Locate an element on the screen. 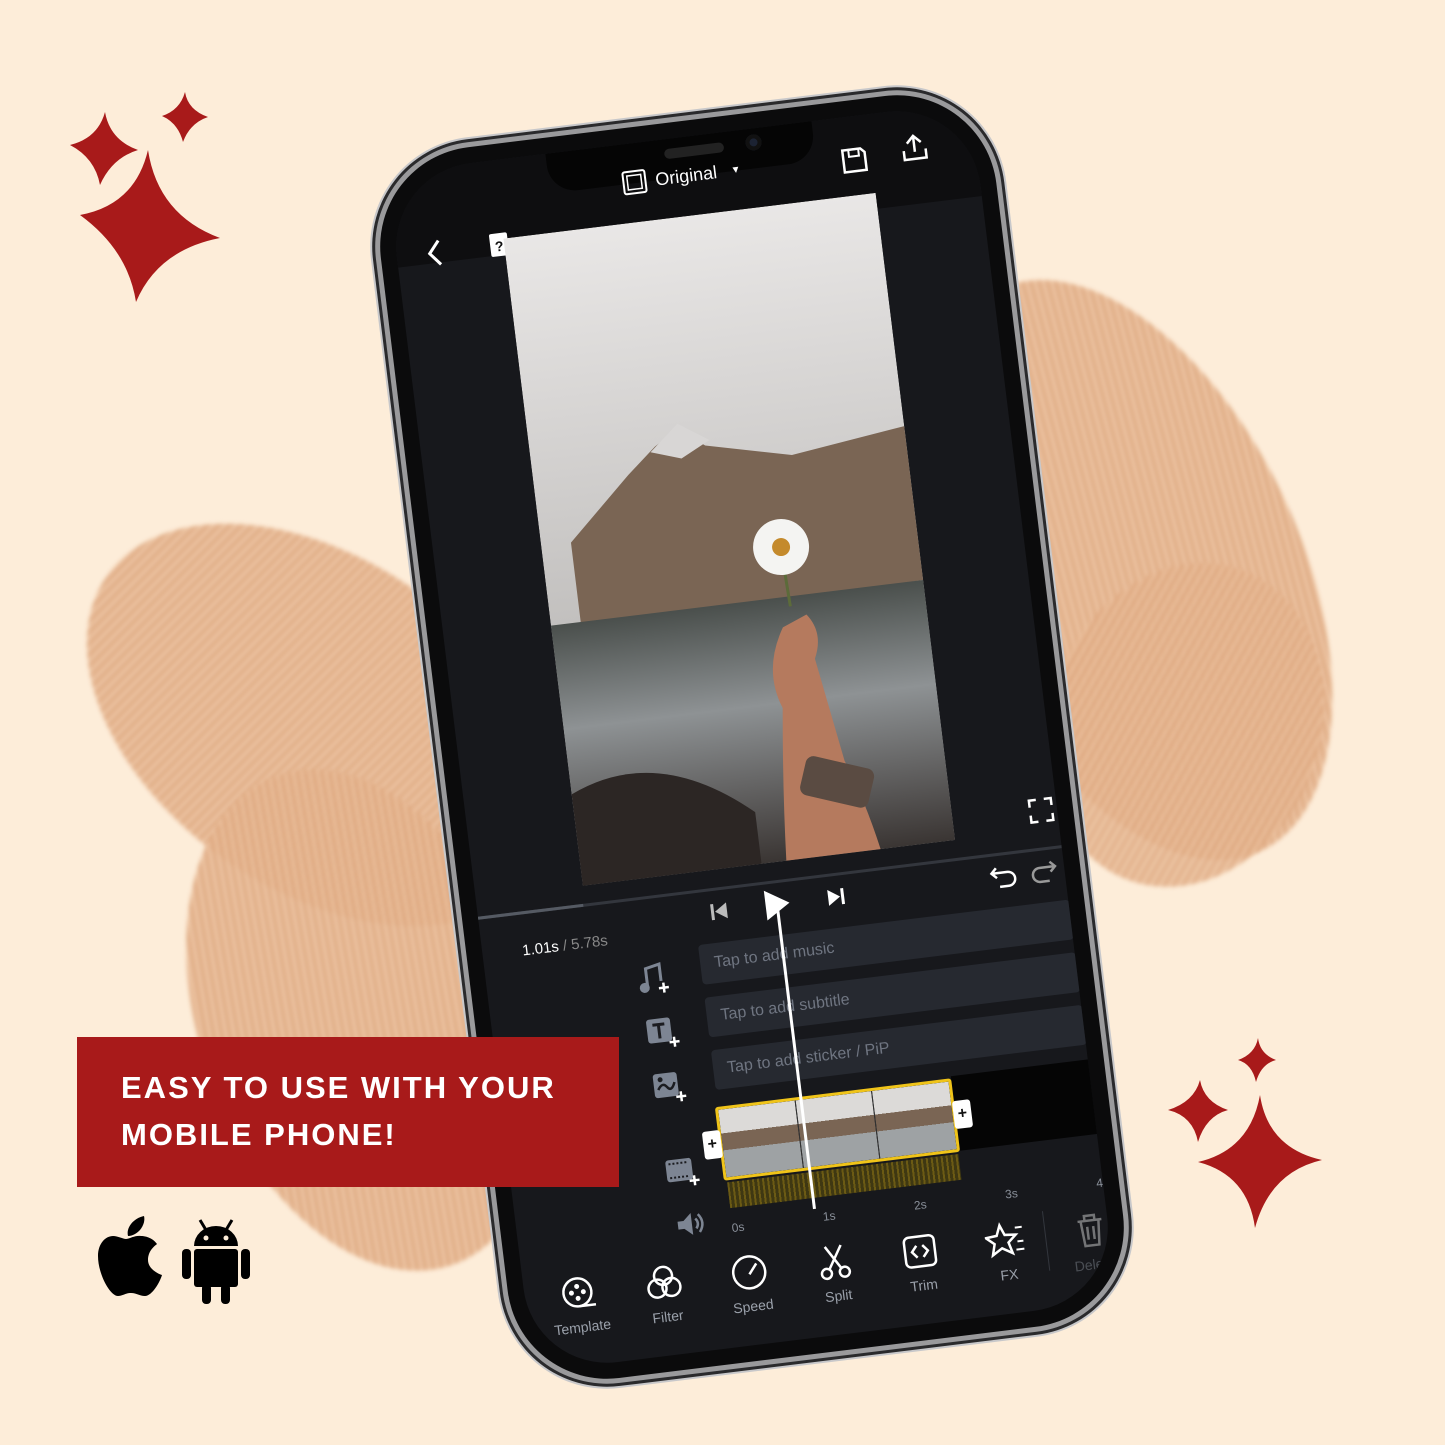 The image size is (1445, 1445). add-sticker-icon is located at coordinates (669, 1088).